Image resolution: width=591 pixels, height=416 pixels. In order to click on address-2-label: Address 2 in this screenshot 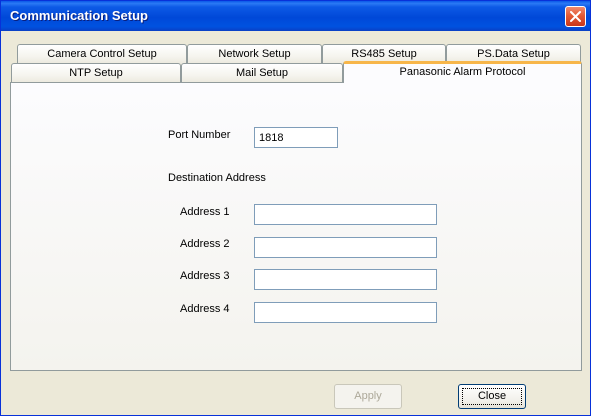, I will do `click(205, 244)`.